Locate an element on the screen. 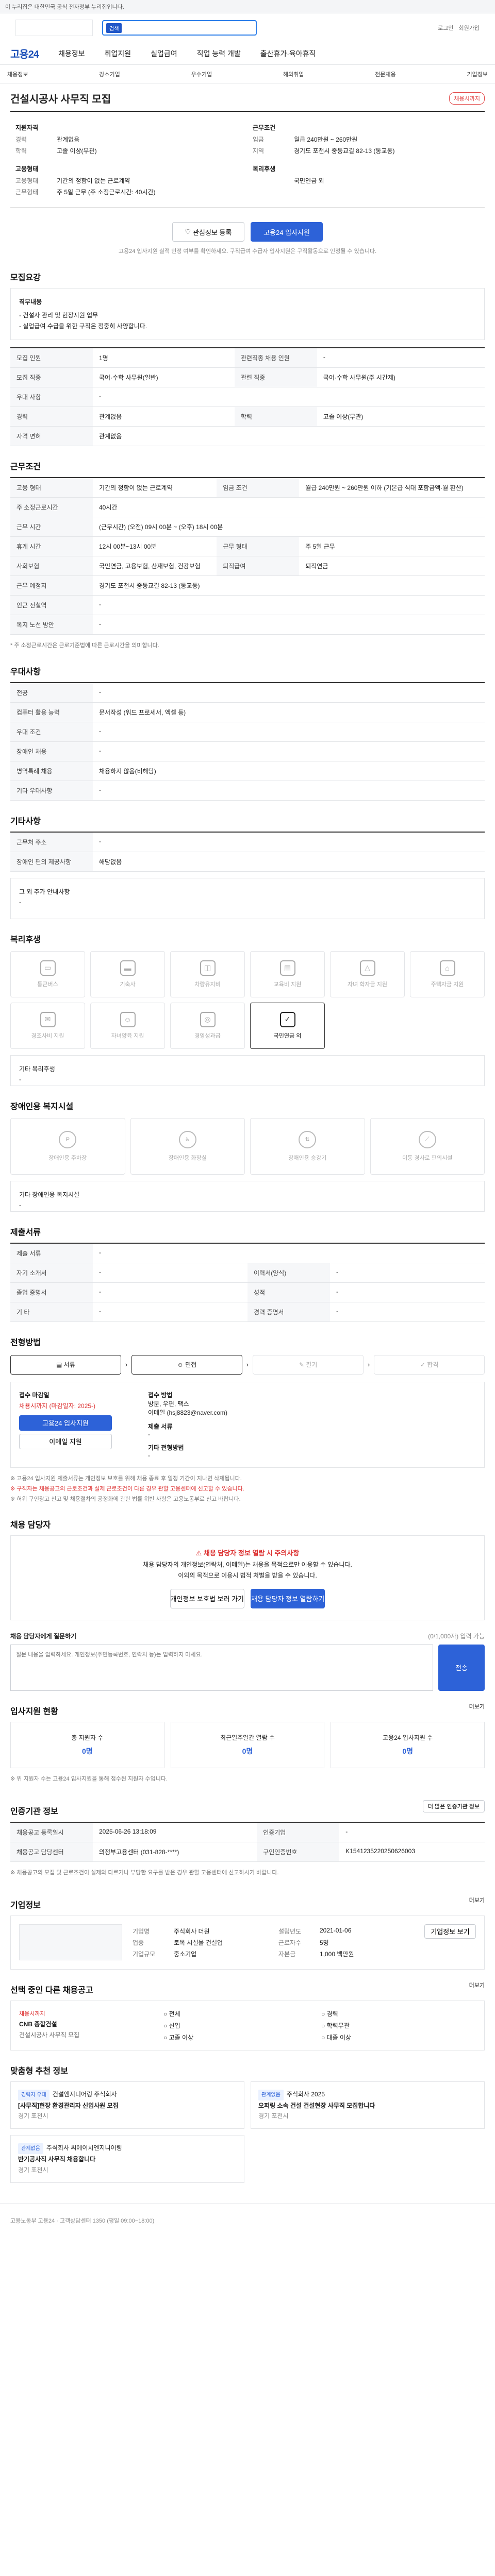  filter-option: ○ 경력 is located at coordinates (398, 2013).